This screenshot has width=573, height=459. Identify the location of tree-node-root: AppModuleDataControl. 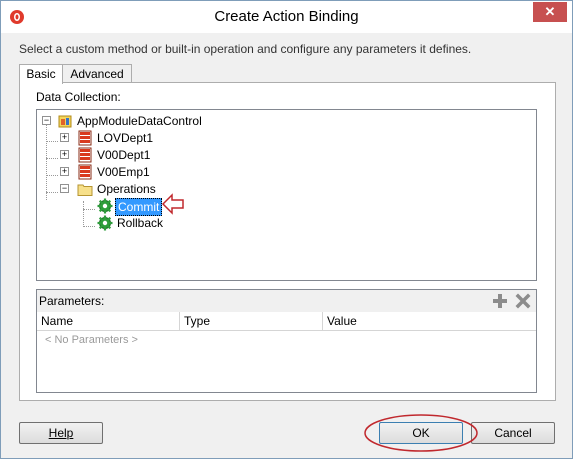
(139, 121).